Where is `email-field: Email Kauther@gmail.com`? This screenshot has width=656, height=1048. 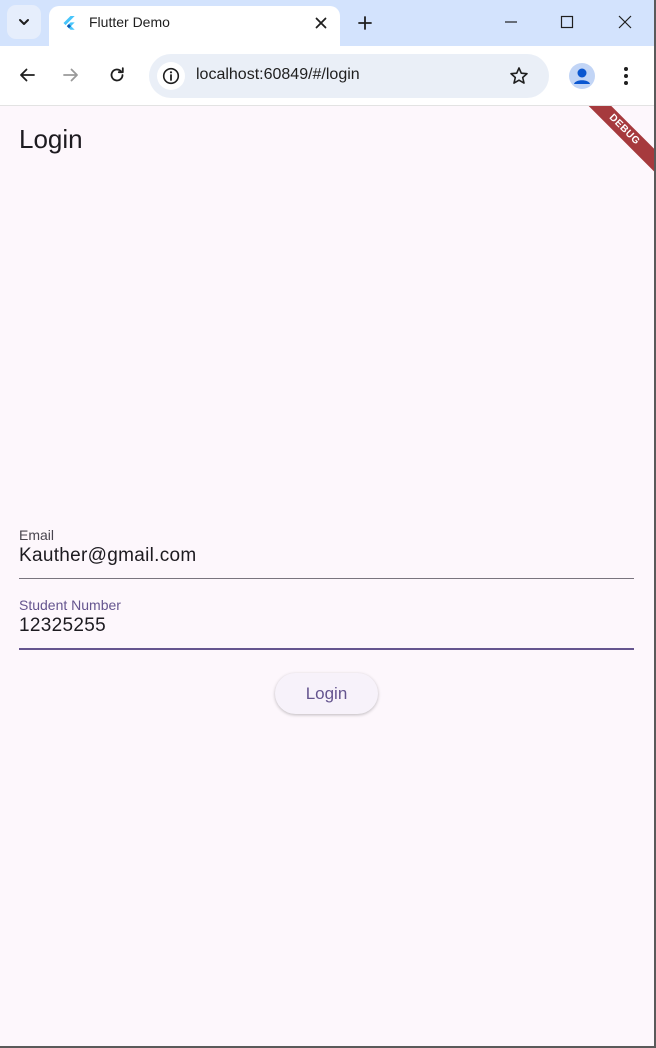
email-field: Email Kauther@gmail.com is located at coordinates (326, 553).